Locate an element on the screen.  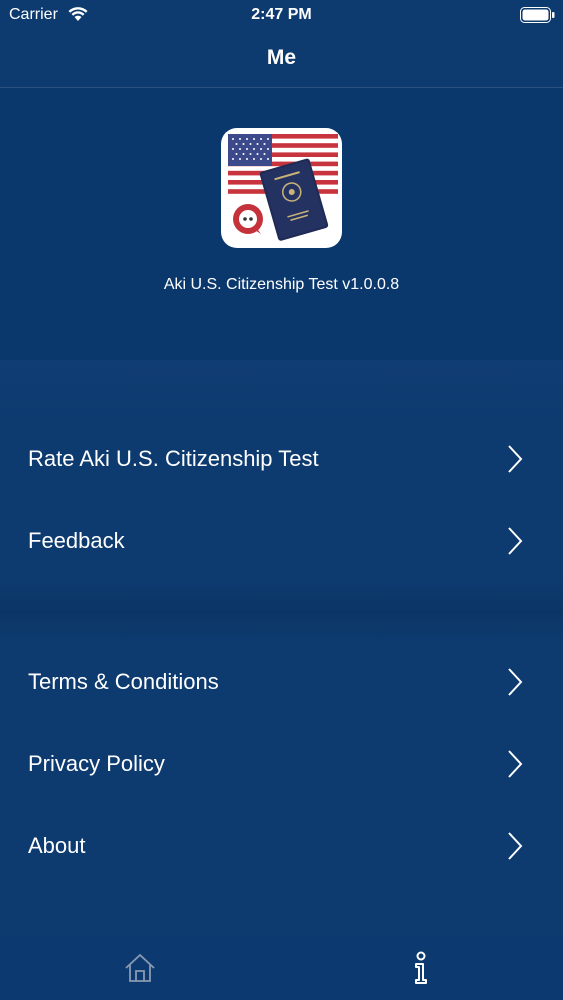
app-logo-icon is located at coordinates (281, 188).